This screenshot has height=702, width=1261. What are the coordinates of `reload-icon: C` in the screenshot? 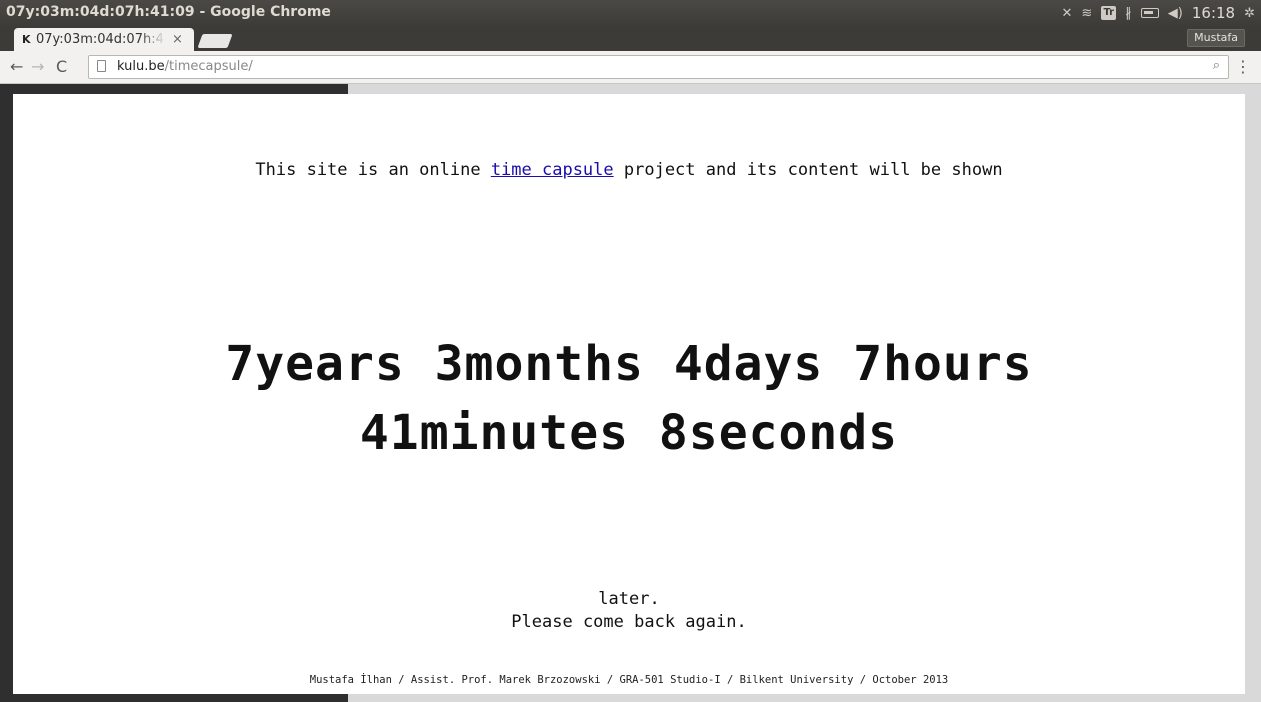 It's located at (61, 67).